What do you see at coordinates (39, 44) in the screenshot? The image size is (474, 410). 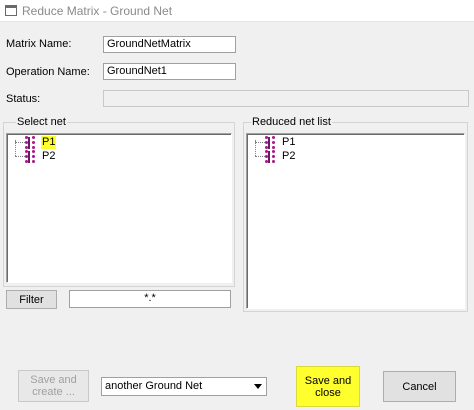 I see `matrix-name-label: Matrix Name:` at bounding box center [39, 44].